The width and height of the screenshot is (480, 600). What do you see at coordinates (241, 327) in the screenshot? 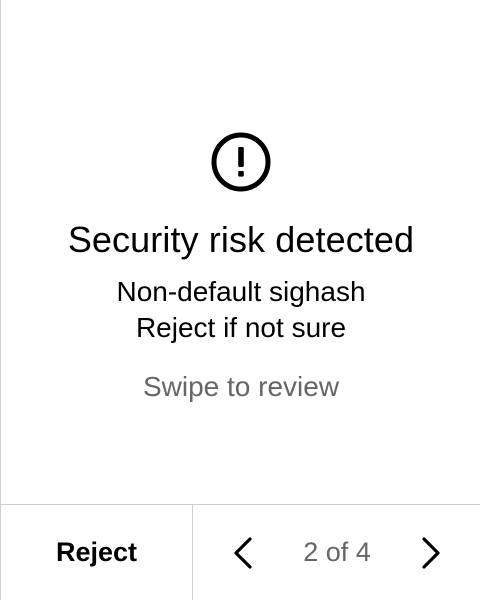
I see `warning-message-line-2: Reject if not sure` at bounding box center [241, 327].